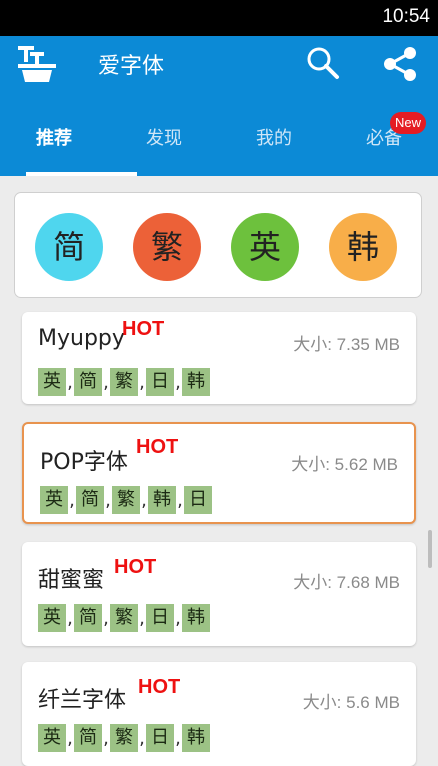 The image size is (438, 766). Describe the element at coordinates (54, 137) in the screenshot. I see `tab-recommend: 推荐` at that location.